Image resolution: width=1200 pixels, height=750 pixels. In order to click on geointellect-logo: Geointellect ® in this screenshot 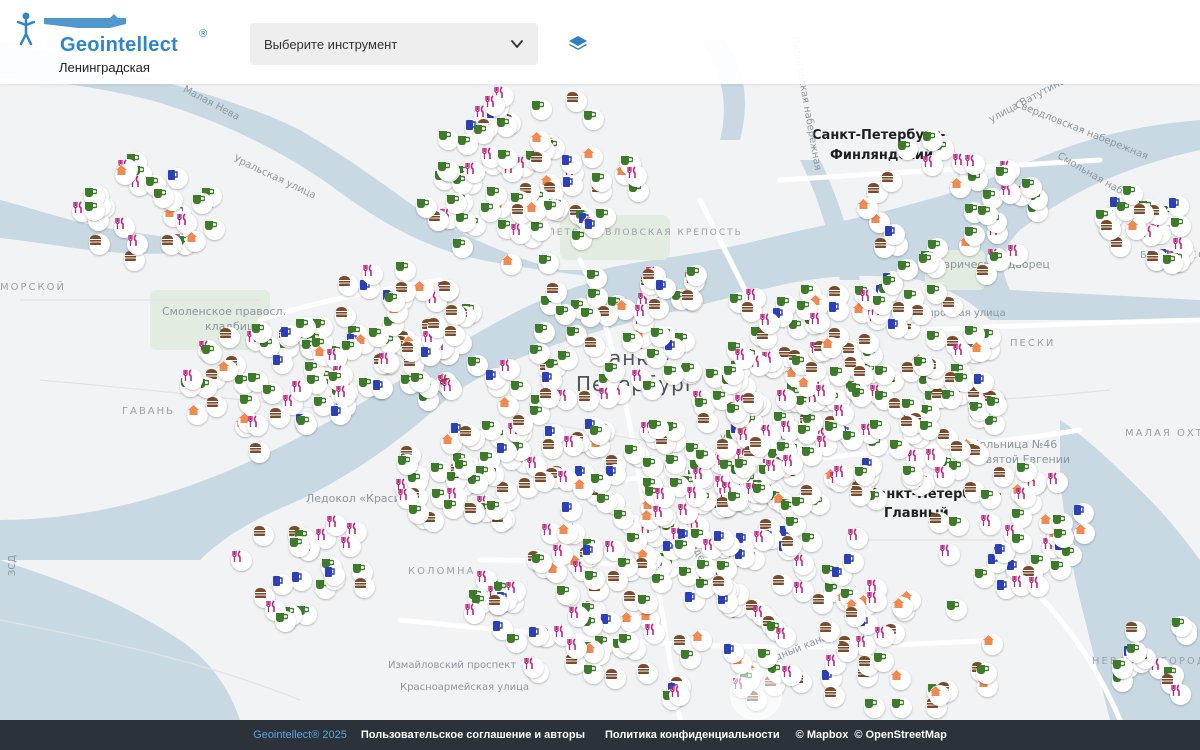, I will do `click(110, 33)`.